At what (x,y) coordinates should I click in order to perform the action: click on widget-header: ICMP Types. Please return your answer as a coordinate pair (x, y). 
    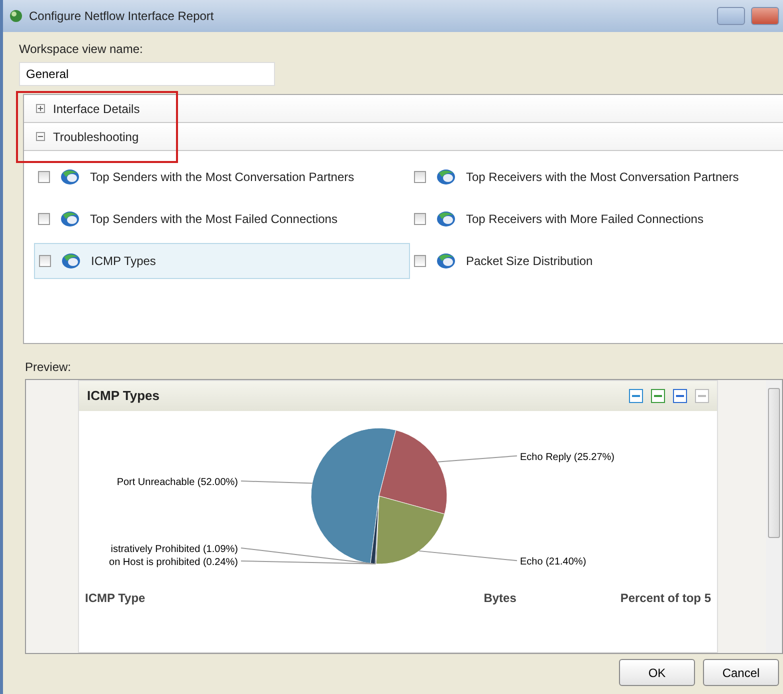
    Looking at the image, I should click on (398, 396).